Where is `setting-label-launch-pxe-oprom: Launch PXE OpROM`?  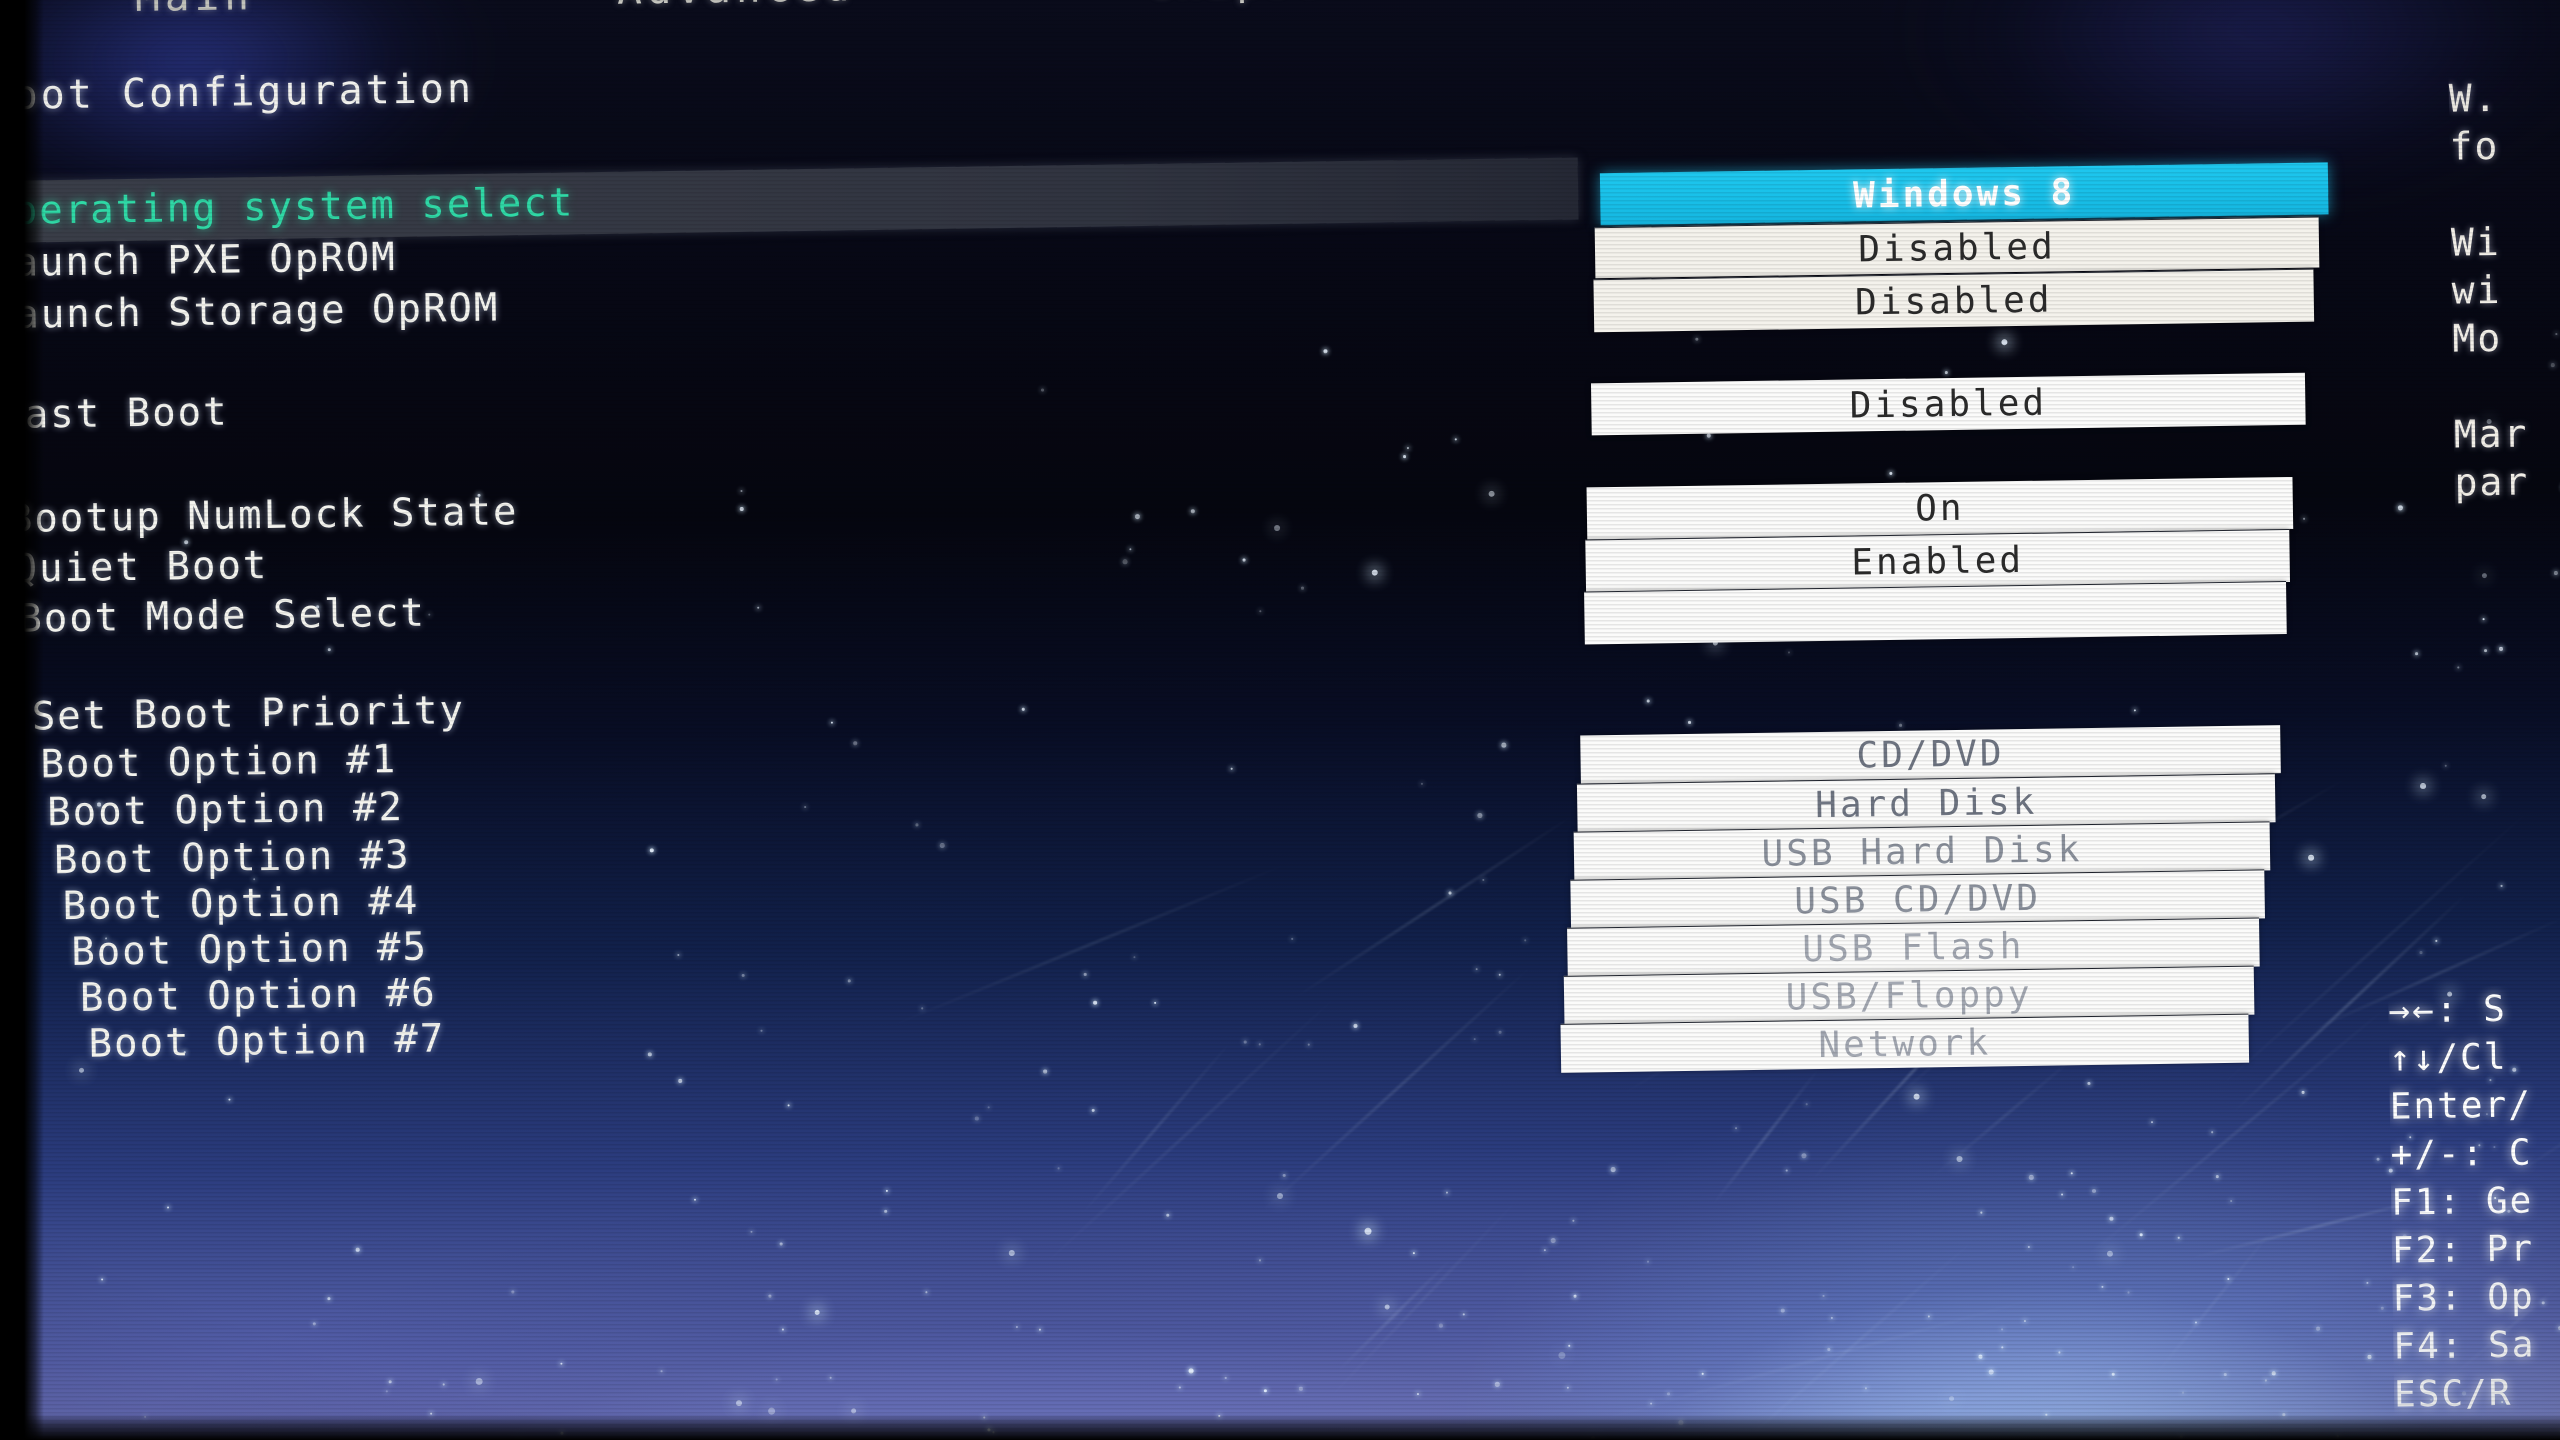
setting-label-launch-pxe-oprom: Launch PXE OpROM is located at coordinates (198, 260).